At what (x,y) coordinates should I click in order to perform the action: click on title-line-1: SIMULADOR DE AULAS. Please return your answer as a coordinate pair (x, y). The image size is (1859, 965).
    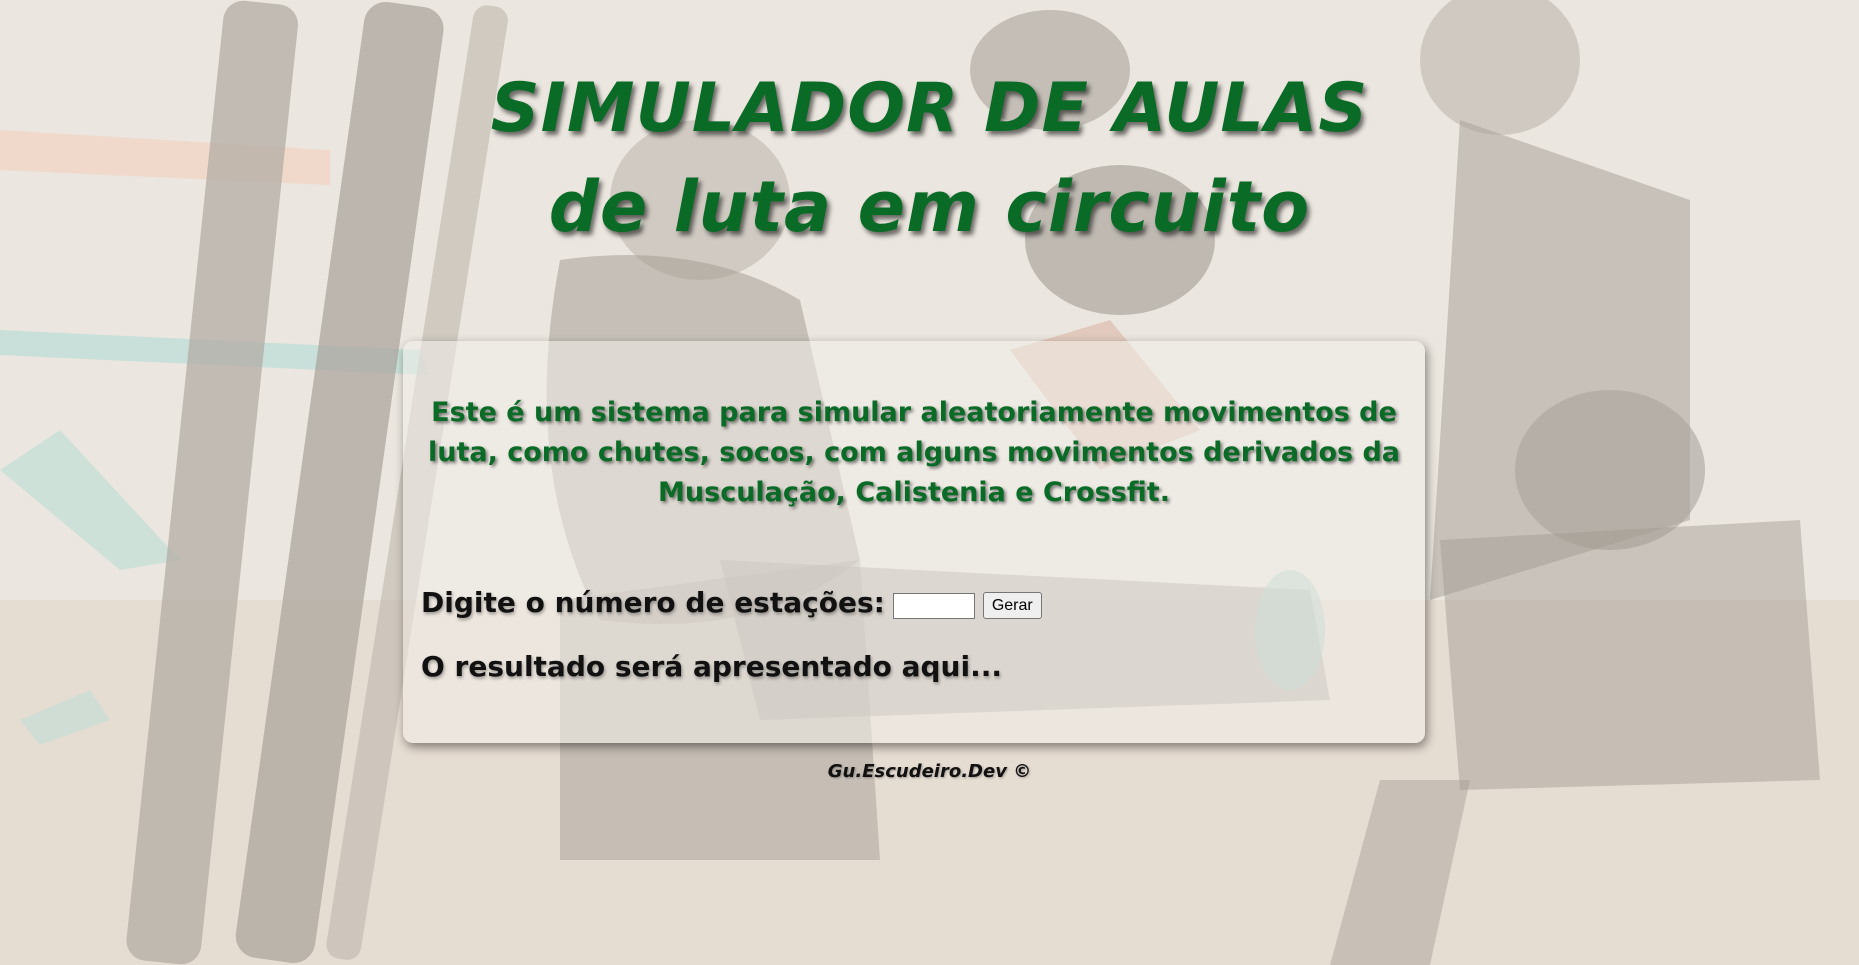
    Looking at the image, I should click on (929, 108).